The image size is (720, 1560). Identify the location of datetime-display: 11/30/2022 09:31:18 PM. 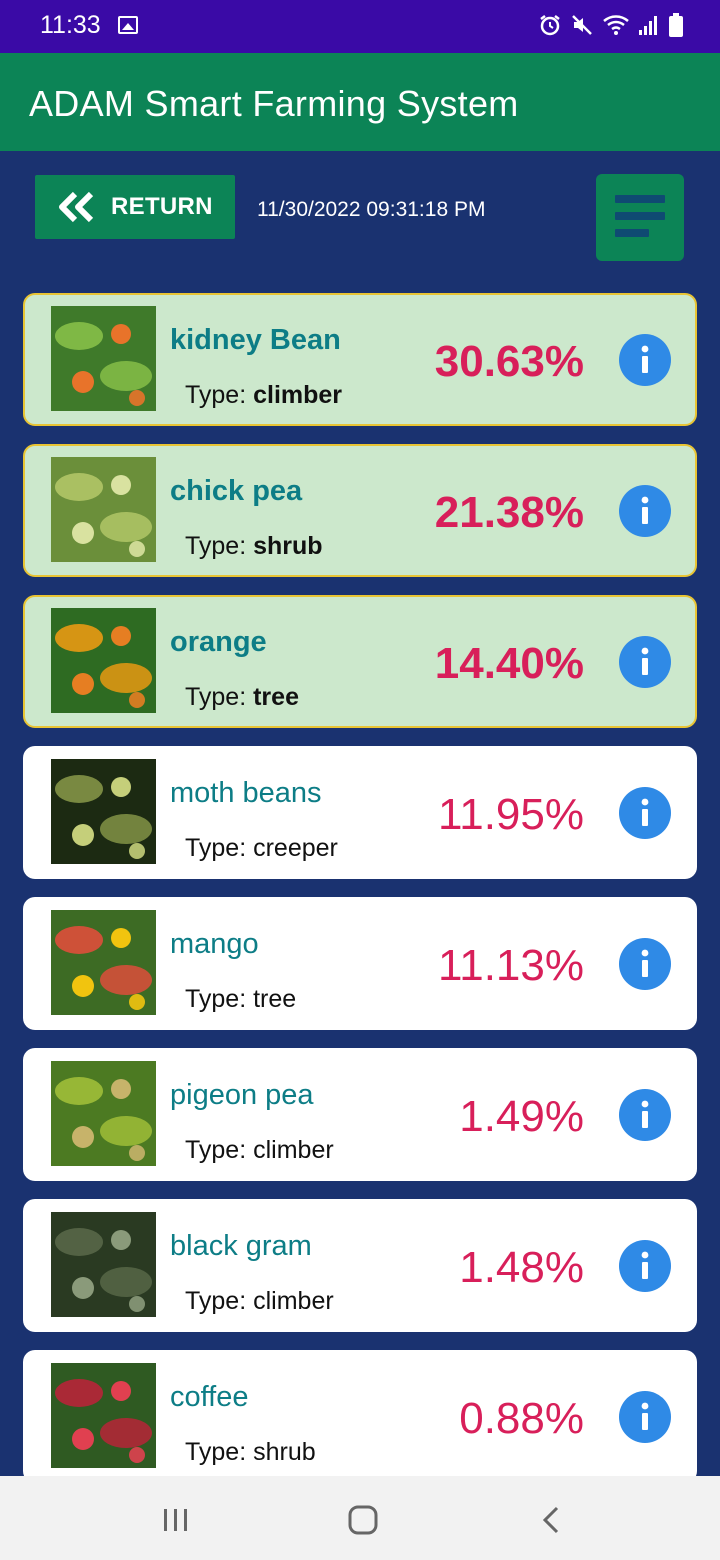
(371, 209).